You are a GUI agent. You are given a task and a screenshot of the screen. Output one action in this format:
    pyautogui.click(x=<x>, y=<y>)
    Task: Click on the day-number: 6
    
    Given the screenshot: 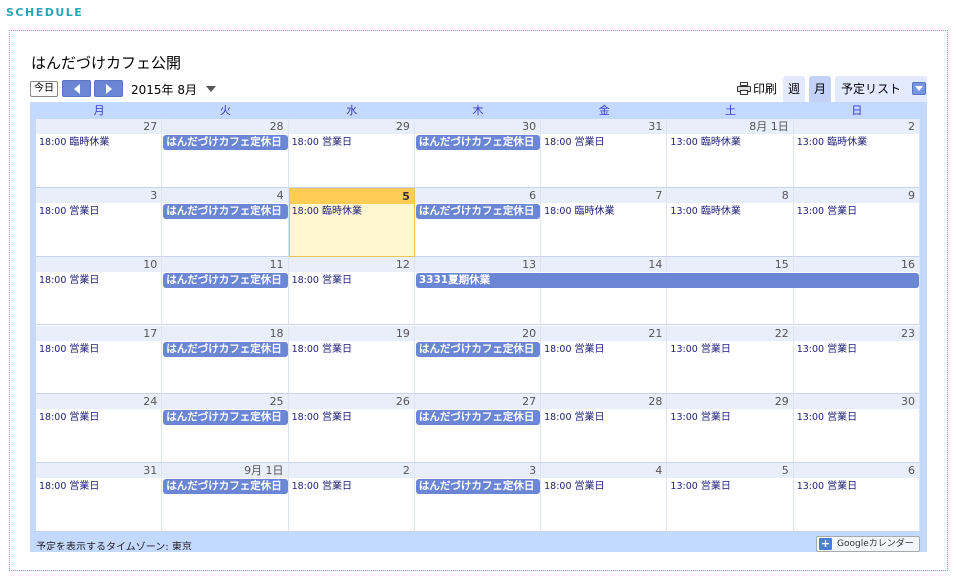 What is the action you would take?
    pyautogui.click(x=477, y=195)
    